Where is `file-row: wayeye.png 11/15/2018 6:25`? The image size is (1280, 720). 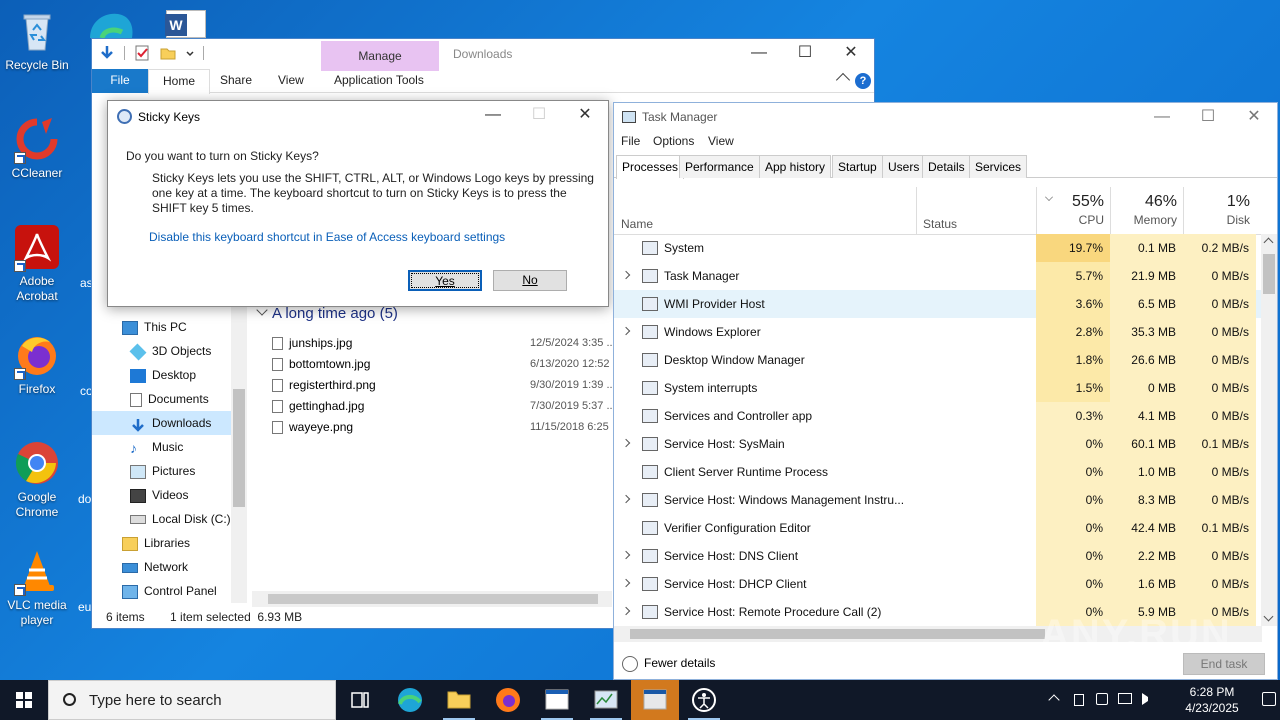 file-row: wayeye.png 11/15/2018 6:25 is located at coordinates (447, 427).